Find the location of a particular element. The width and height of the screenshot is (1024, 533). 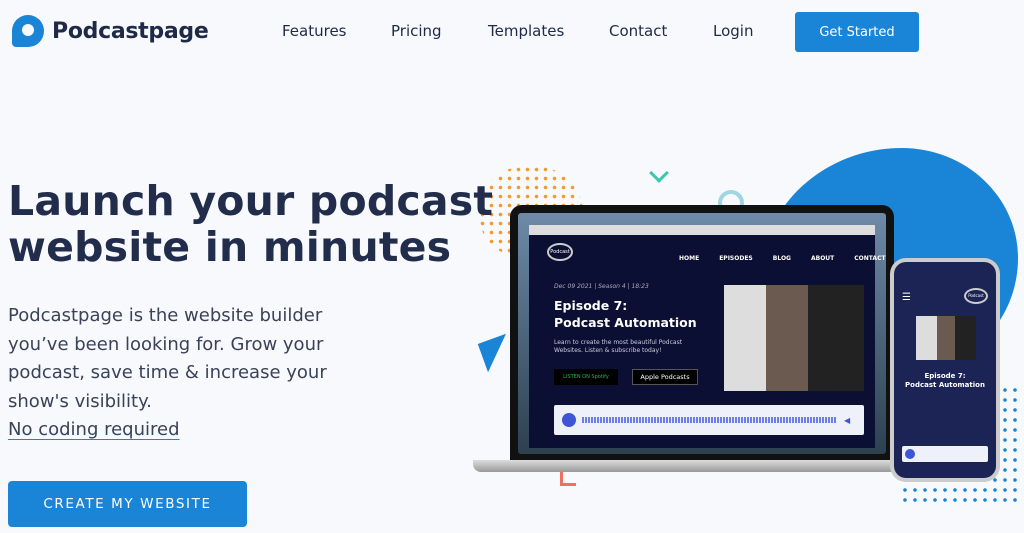

no-coding-link: No coding required is located at coordinates (94, 429).